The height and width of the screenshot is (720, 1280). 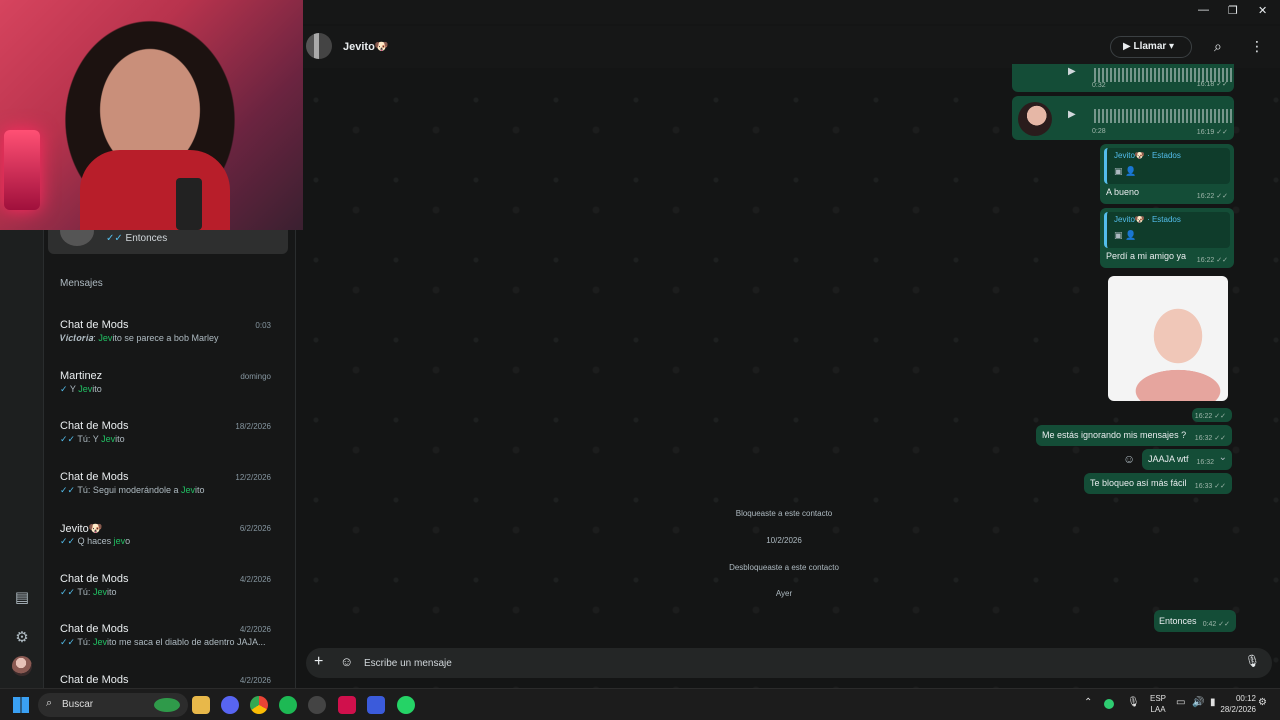 What do you see at coordinates (1035, 119) in the screenshot?
I see `sender-avatar` at bounding box center [1035, 119].